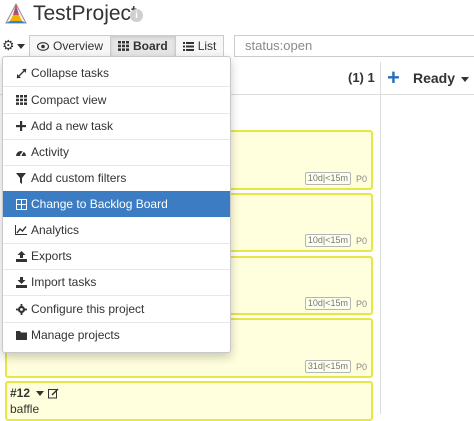 The width and height of the screenshot is (474, 421). I want to click on list-icon, so click(188, 46).